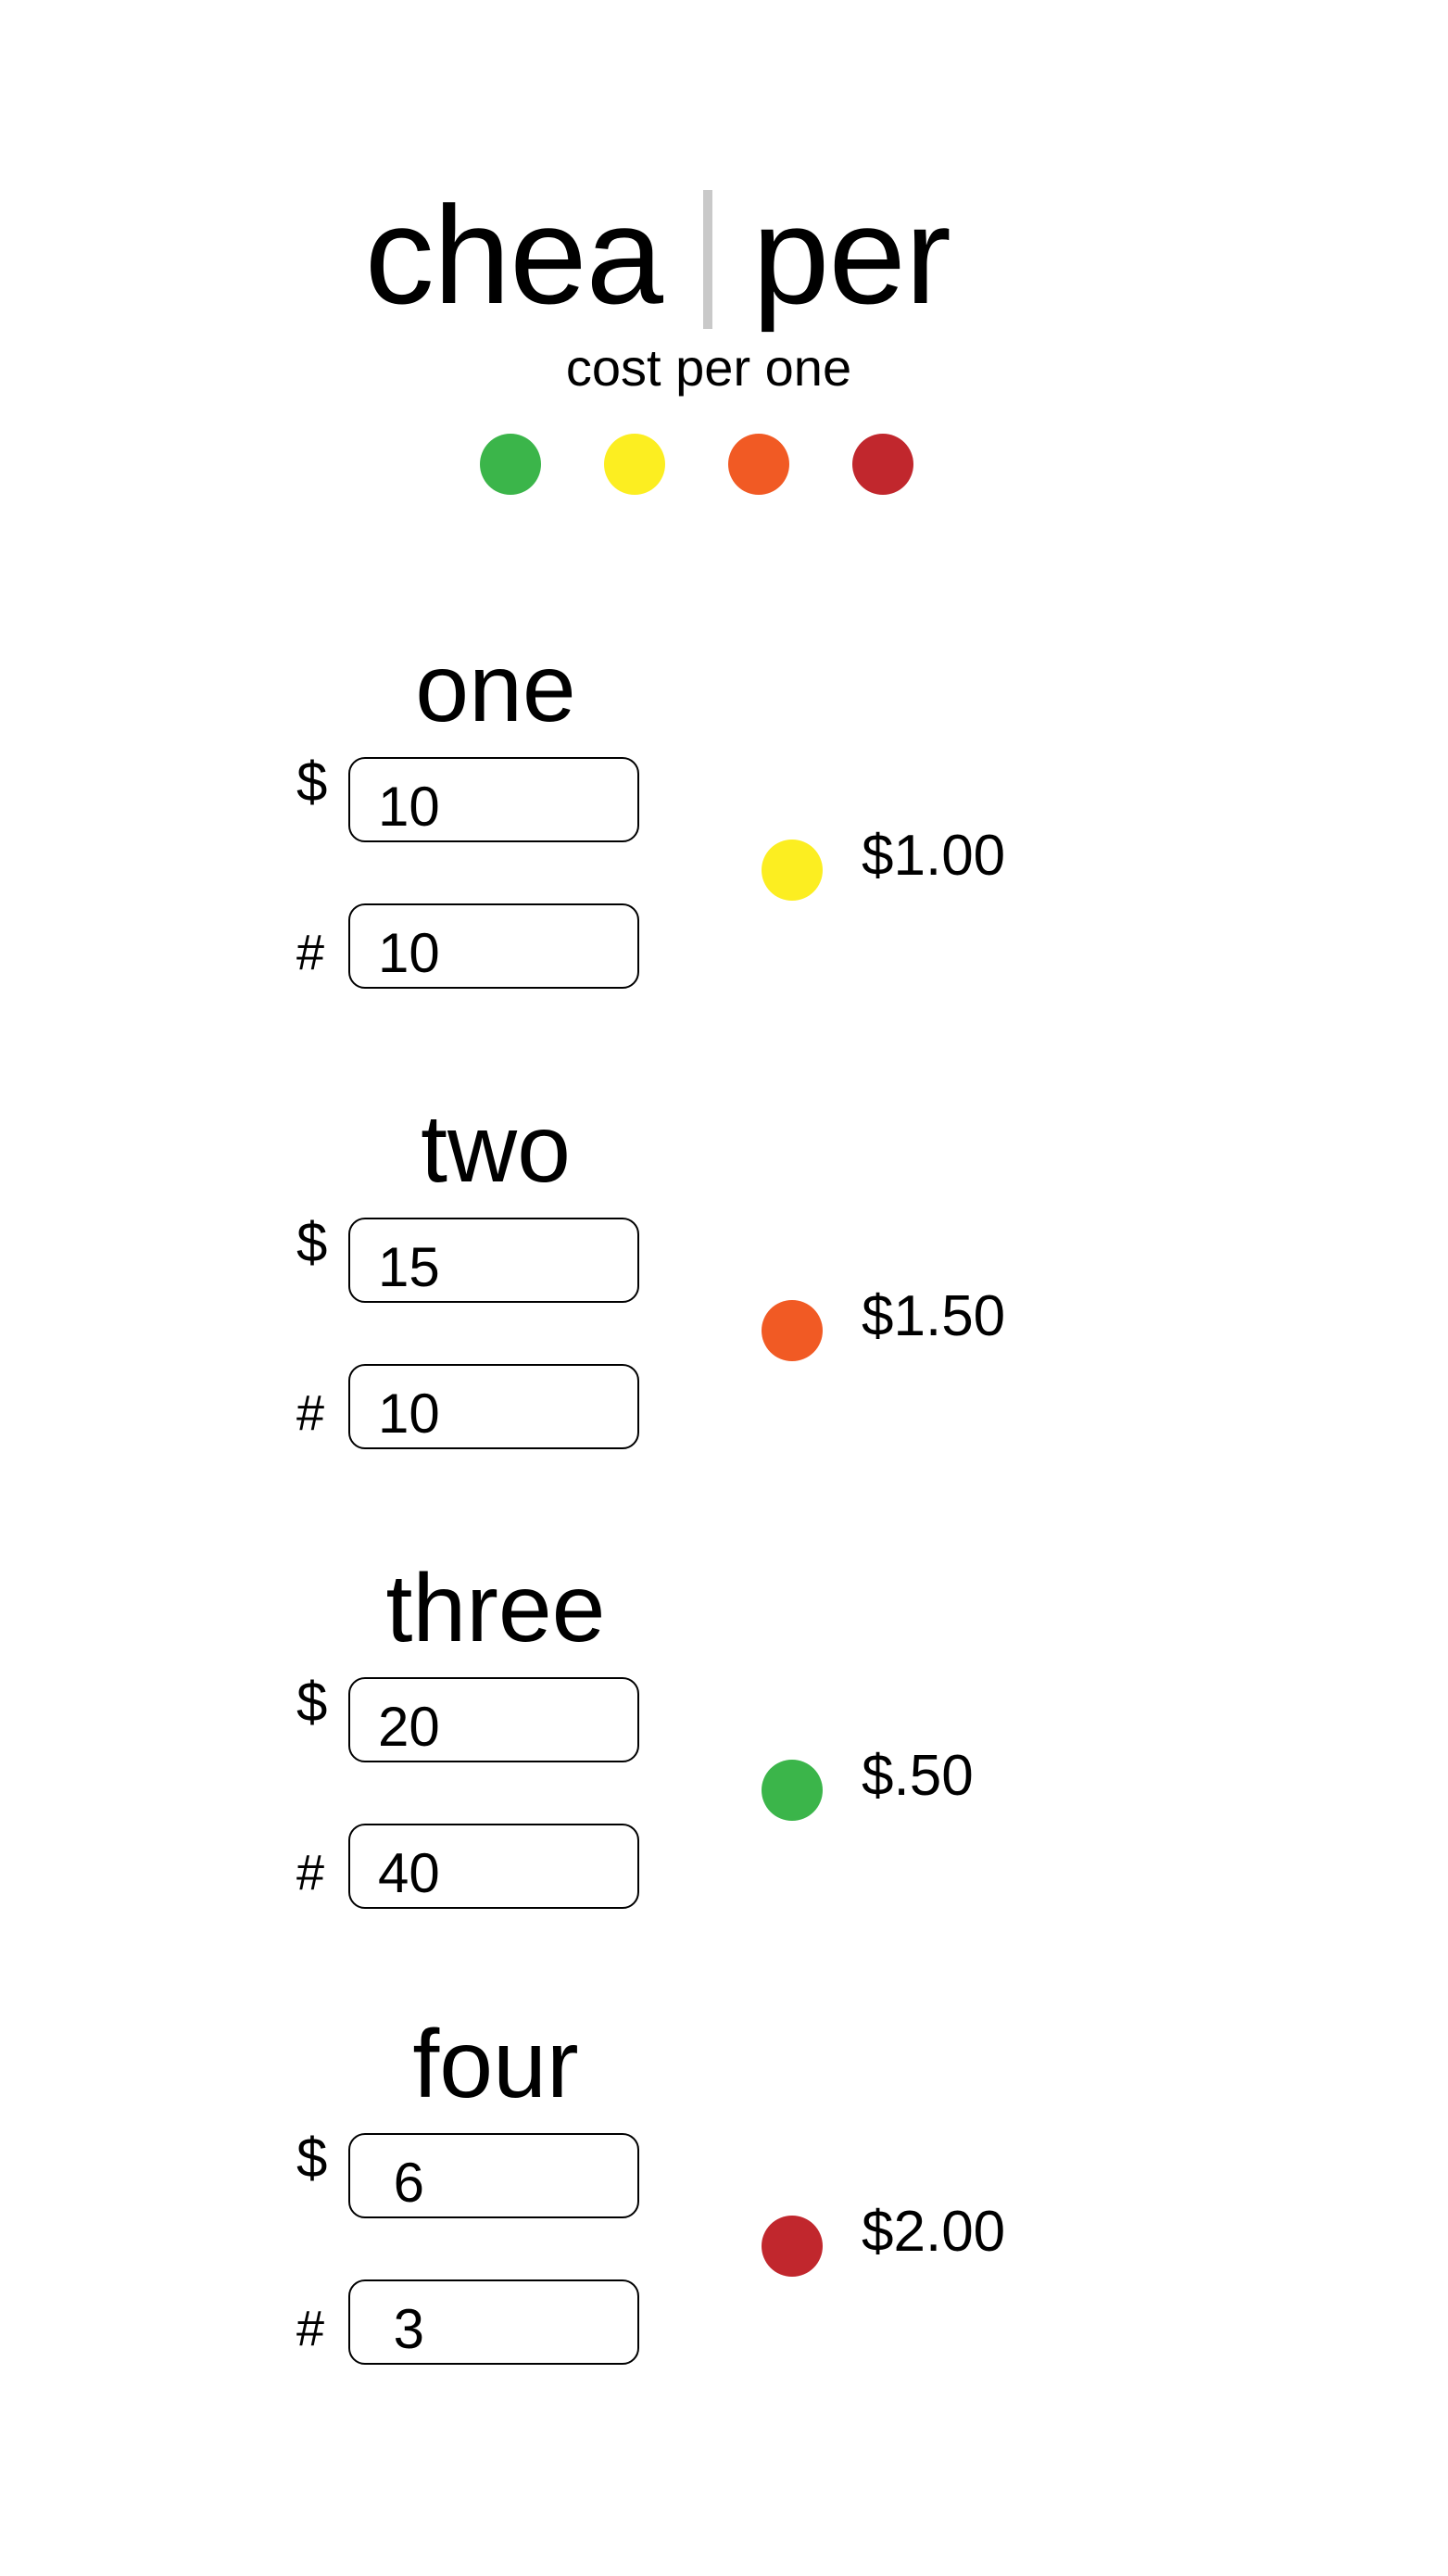  Describe the element at coordinates (758, 464) in the screenshot. I see `legend-dot-orange` at that location.